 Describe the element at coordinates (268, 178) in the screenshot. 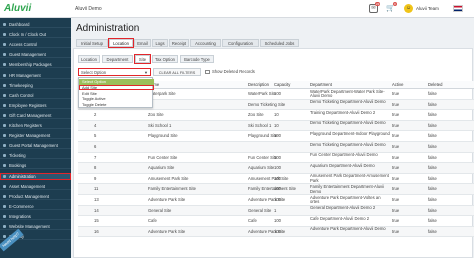

I see `cell-description: Amusement Park Site` at that location.